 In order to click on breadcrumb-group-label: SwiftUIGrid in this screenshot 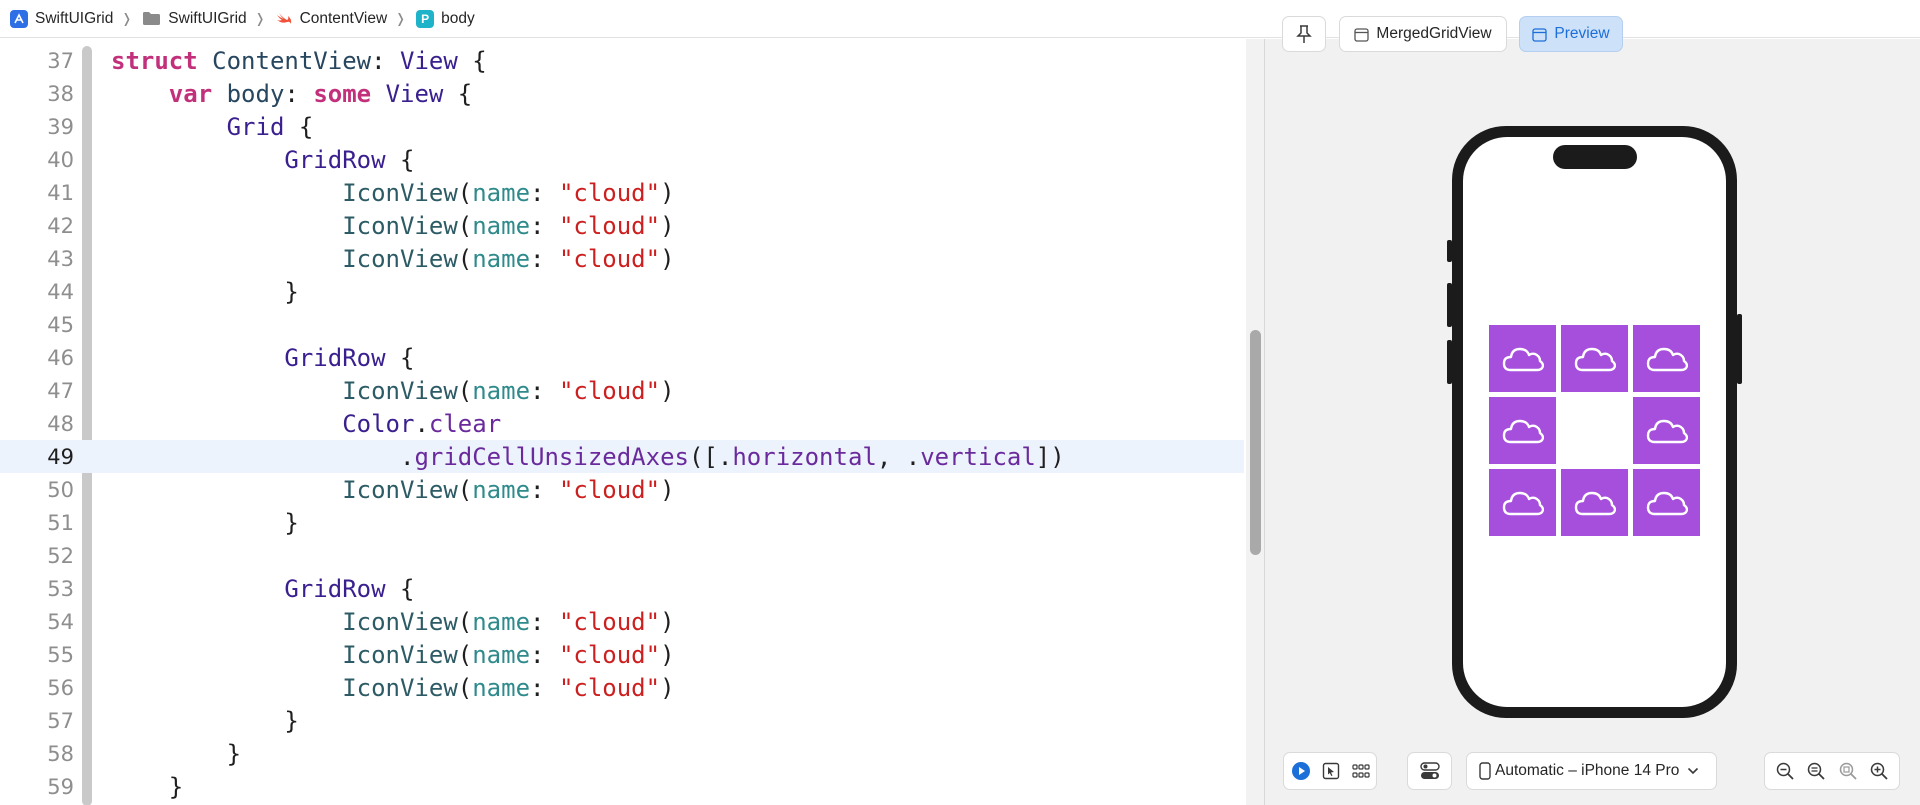, I will do `click(207, 18)`.